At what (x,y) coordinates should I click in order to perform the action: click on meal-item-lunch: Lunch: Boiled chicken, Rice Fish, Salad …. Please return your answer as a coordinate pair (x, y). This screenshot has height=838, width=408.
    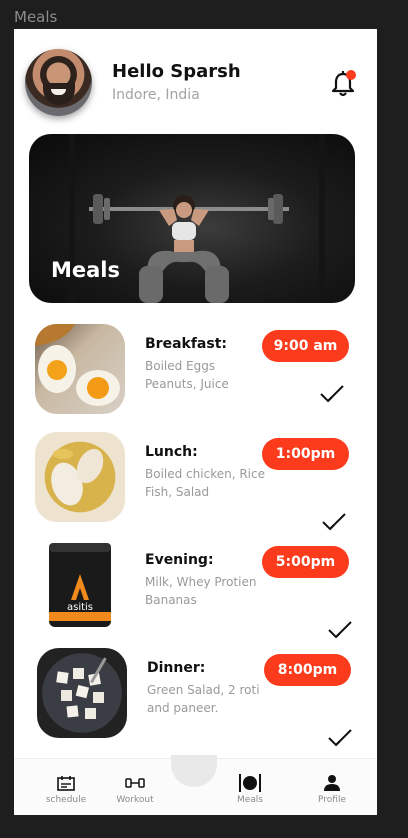
    Looking at the image, I should click on (195, 482).